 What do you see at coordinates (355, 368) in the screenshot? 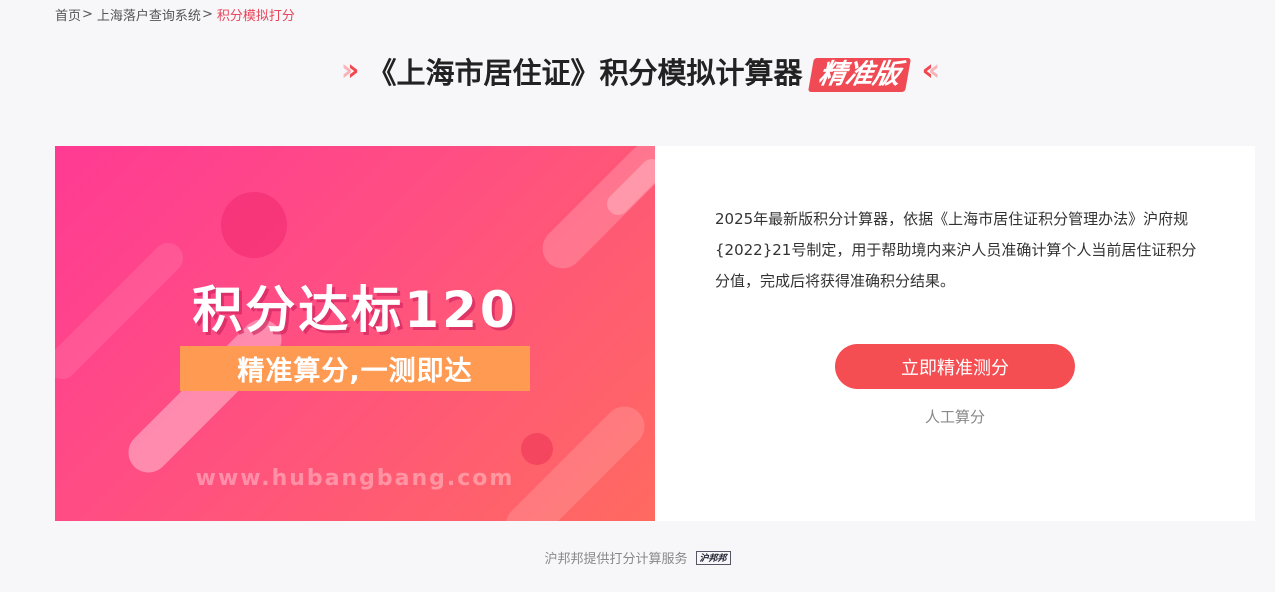
I see `banner-subline: 精准算分,一测即达` at bounding box center [355, 368].